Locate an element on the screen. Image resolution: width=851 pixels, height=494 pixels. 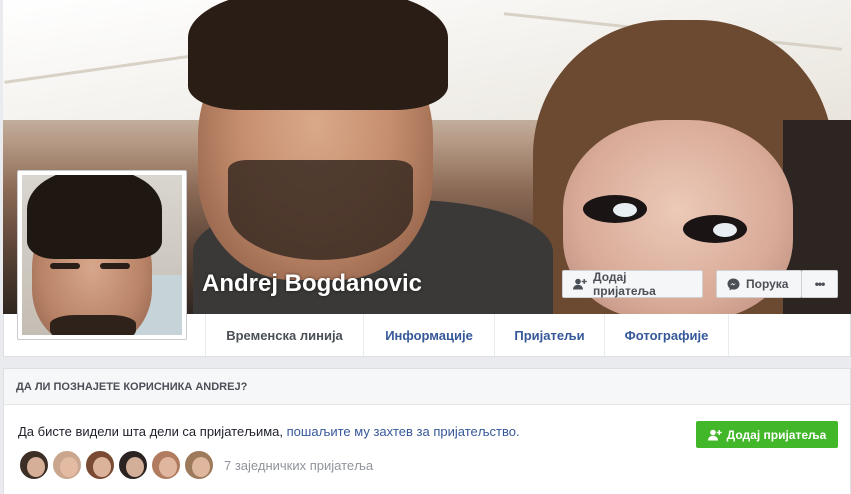
add-friend-green-button: Додај пријатеља is located at coordinates (767, 434).